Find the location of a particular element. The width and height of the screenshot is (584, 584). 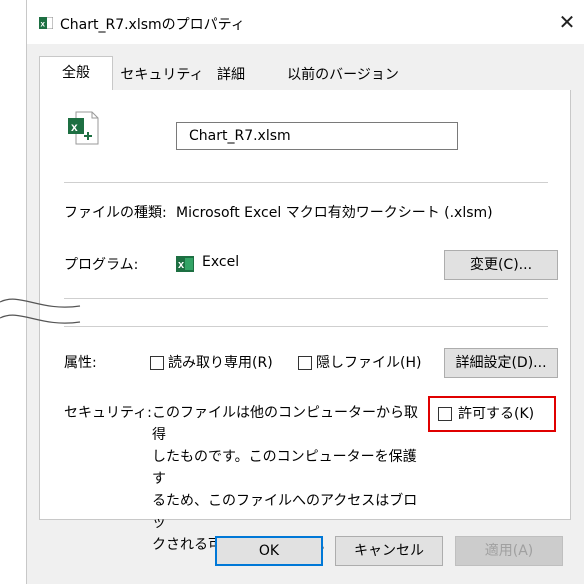

security-line: したものです。このコンピューターを保護す is located at coordinates (284, 468).